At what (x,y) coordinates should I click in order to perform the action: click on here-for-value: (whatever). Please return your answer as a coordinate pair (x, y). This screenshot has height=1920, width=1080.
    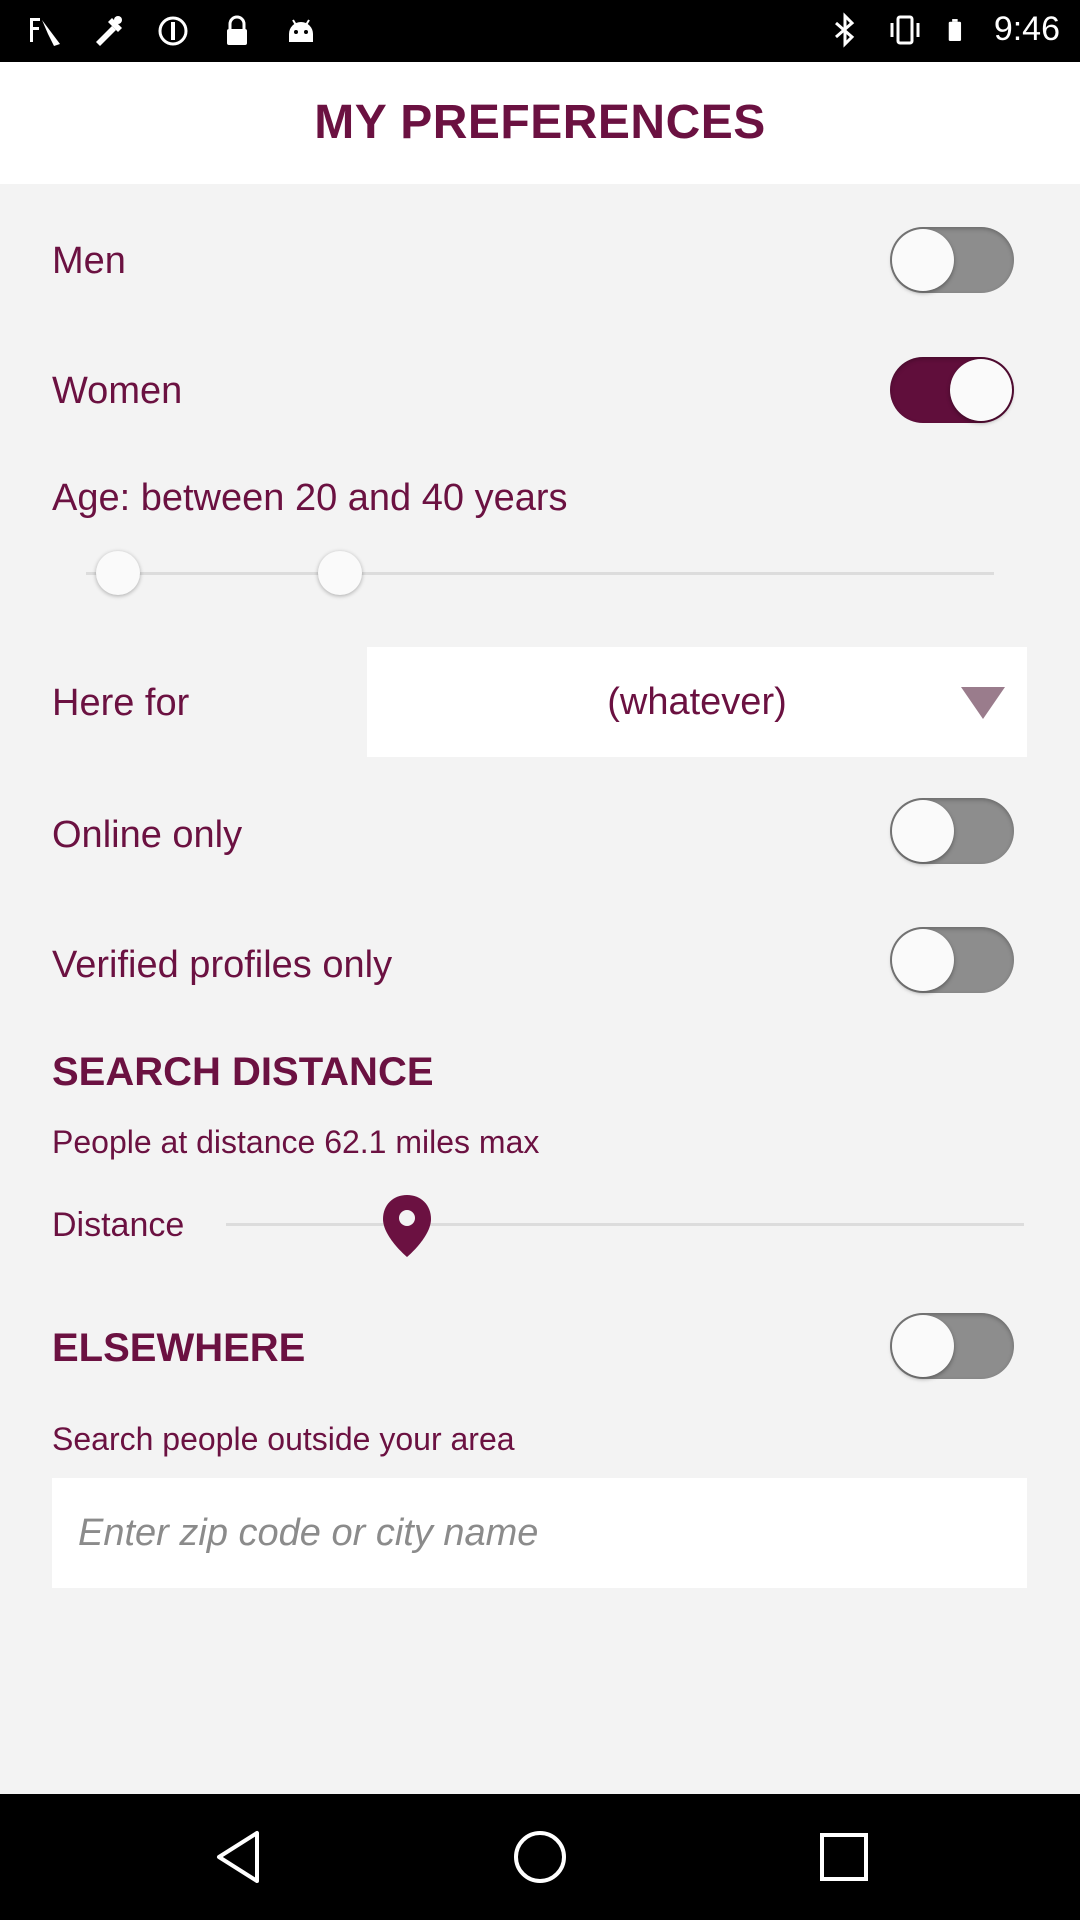
    Looking at the image, I should click on (697, 702).